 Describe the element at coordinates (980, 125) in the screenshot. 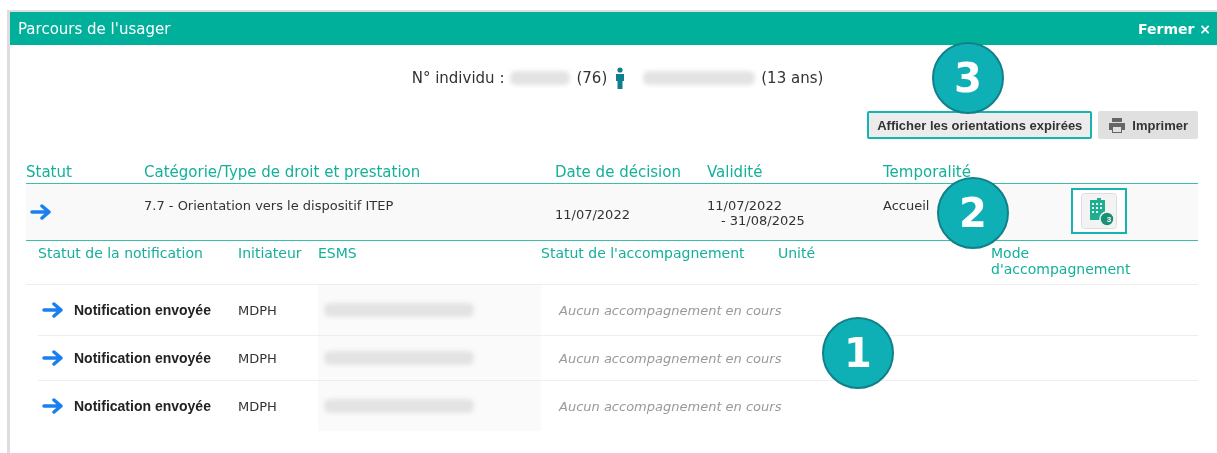

I see `toggle-button: Afficher les orientations expirées` at that location.